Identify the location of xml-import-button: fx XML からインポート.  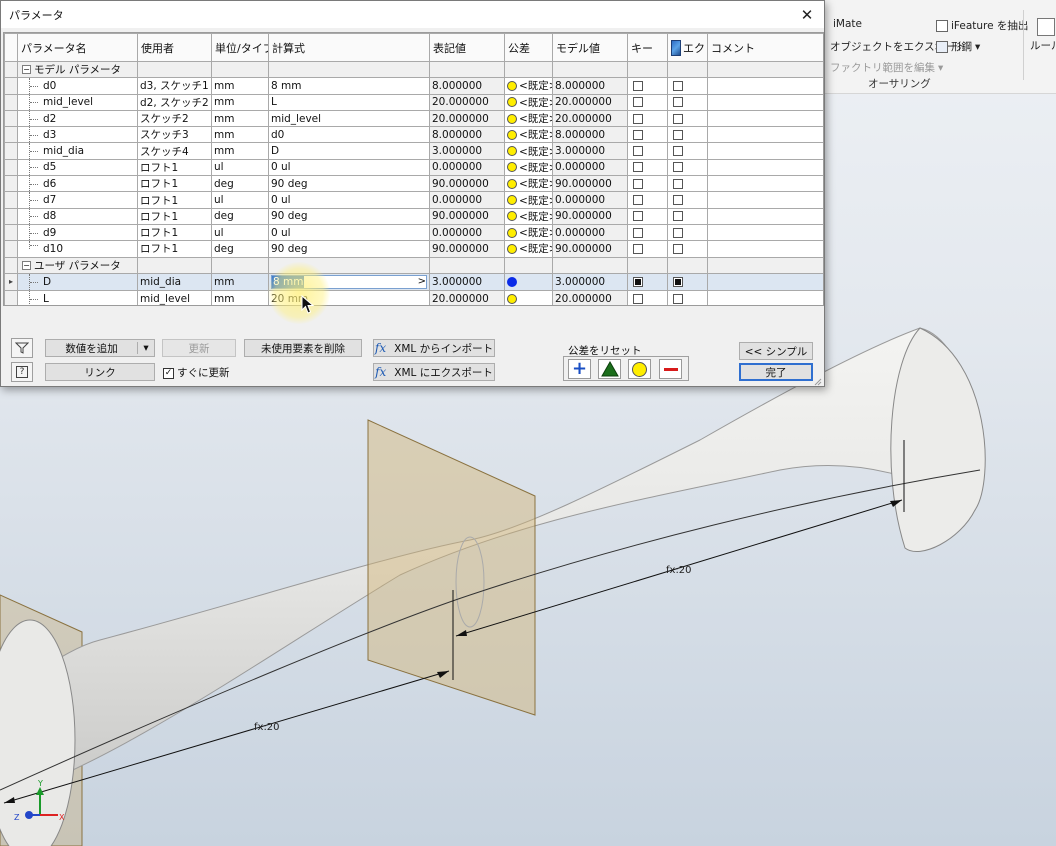
(434, 348).